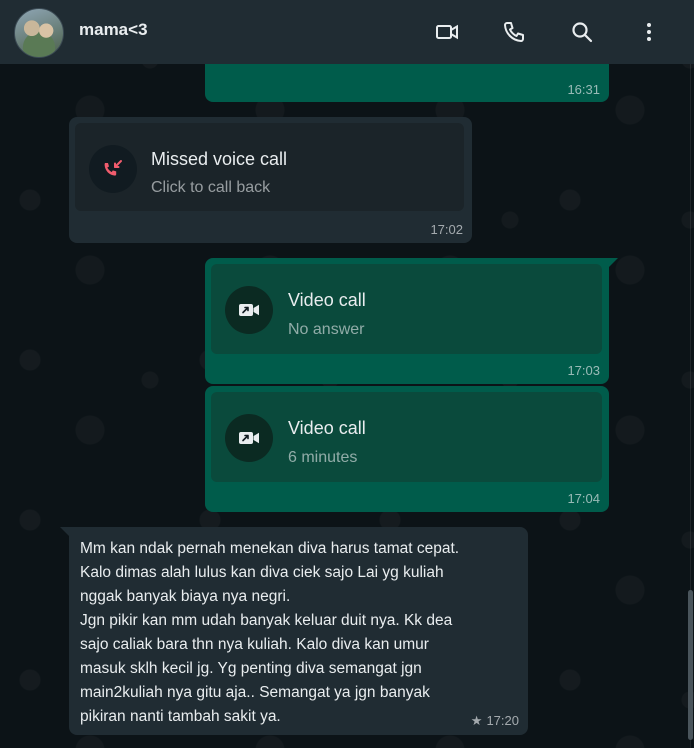 The height and width of the screenshot is (748, 694). I want to click on call-subtitle: 6 minutes, so click(323, 457).